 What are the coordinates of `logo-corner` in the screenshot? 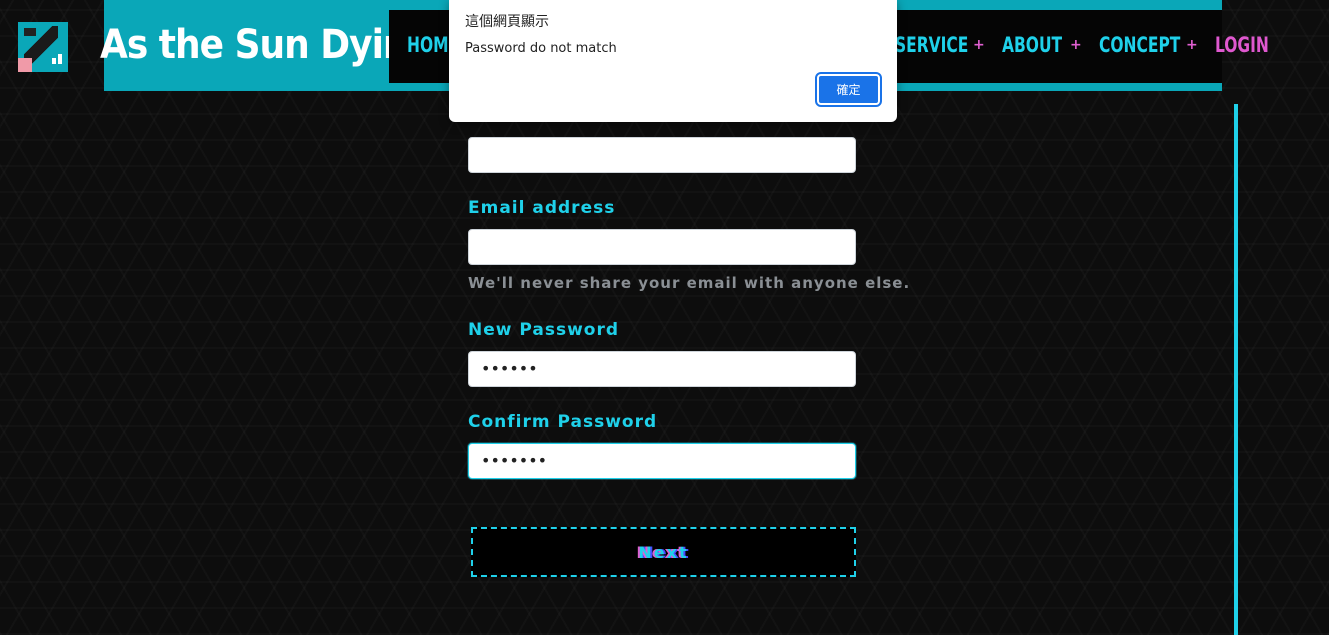 It's located at (30, 32).